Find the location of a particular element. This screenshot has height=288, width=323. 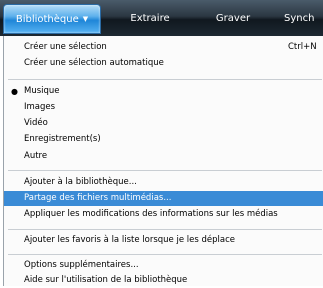

menu-item-label: Images is located at coordinates (40, 107).